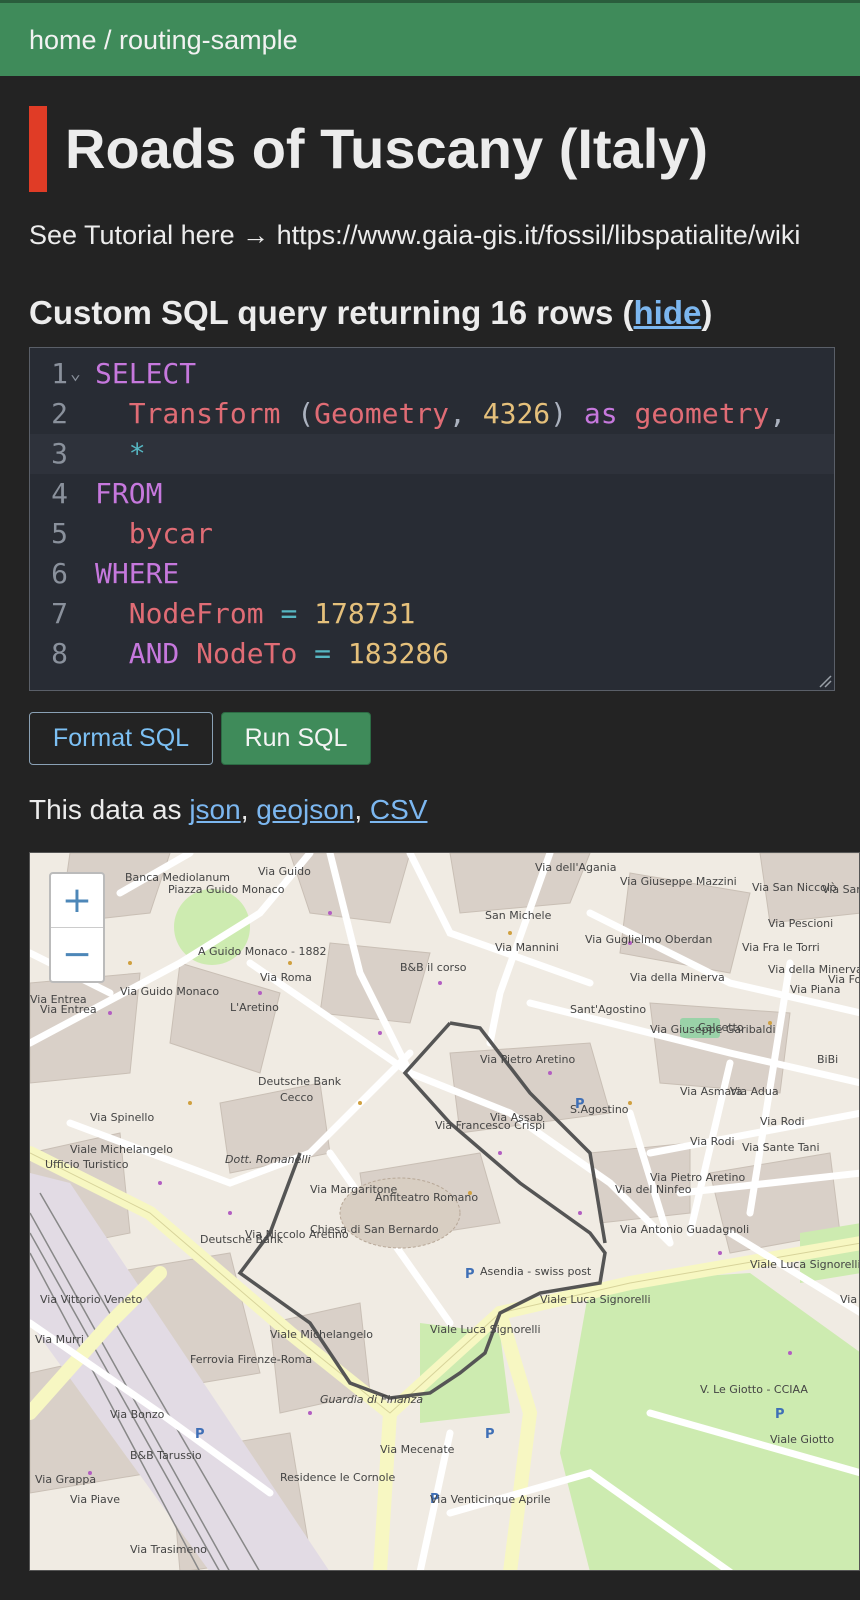 This screenshot has height=1600, width=860. I want to click on top-bar: home / routing-sample, so click(430, 38).